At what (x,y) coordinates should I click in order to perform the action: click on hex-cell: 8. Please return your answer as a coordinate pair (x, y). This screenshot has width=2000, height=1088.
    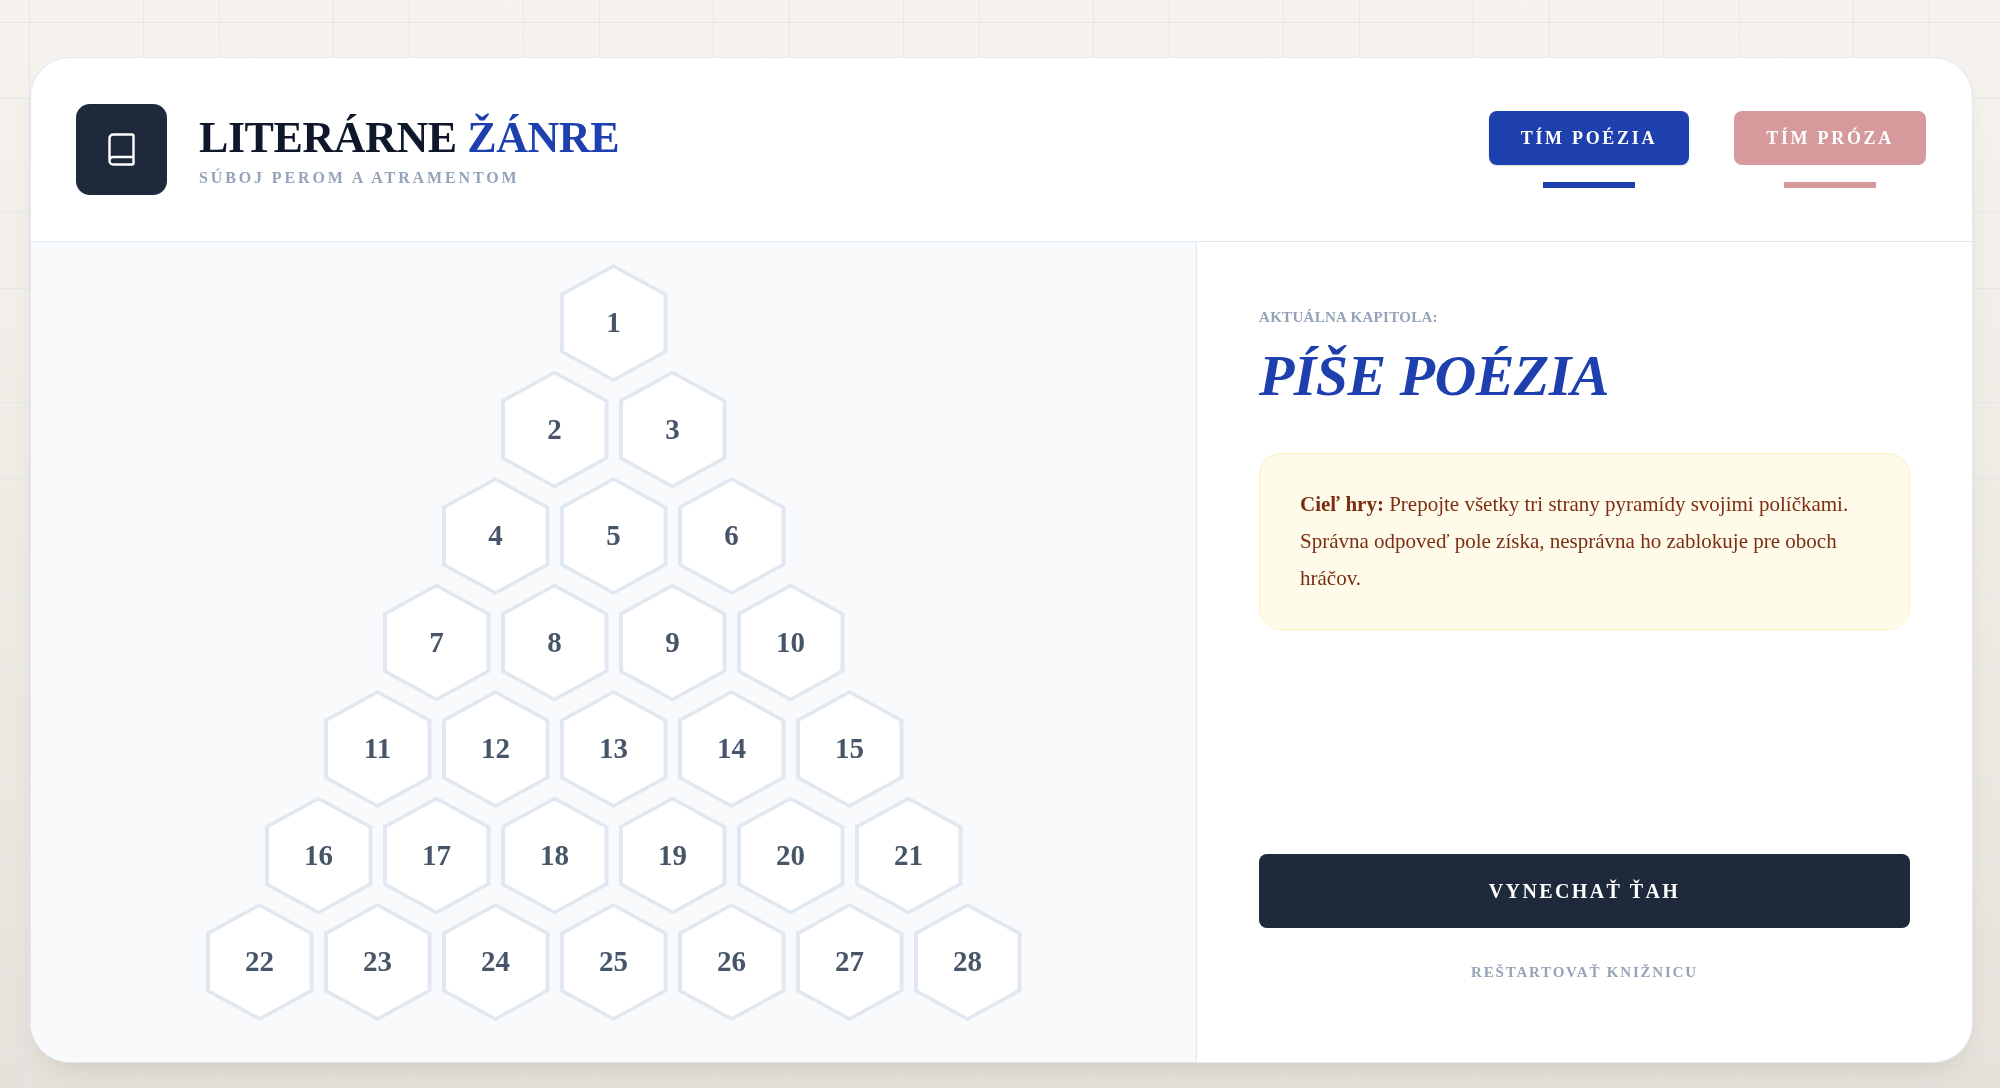
    Looking at the image, I should click on (554, 642).